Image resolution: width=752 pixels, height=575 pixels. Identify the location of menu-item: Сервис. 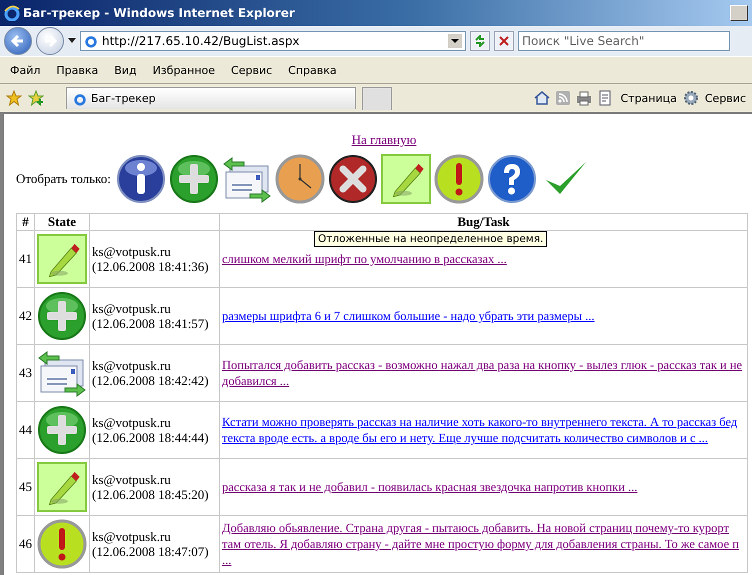
(251, 70).